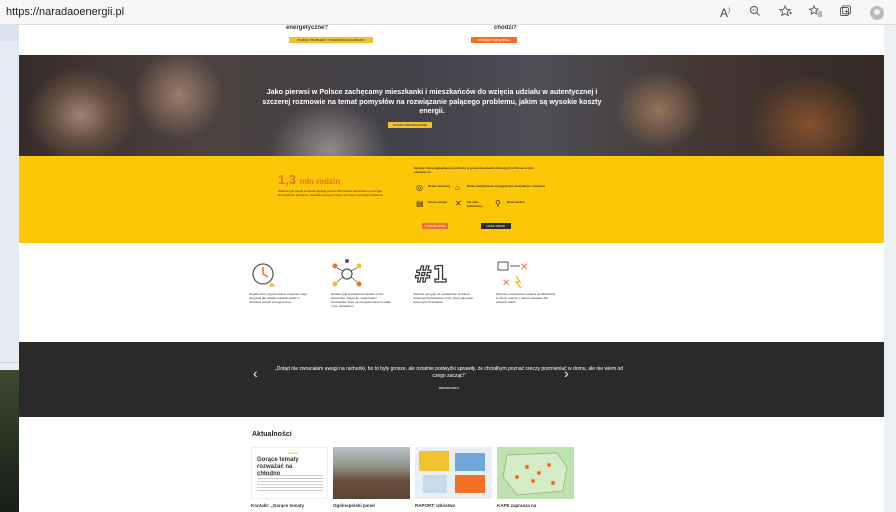 The height and width of the screenshot is (512, 896). I want to click on page-scroll-gutter, so click(890, 268).